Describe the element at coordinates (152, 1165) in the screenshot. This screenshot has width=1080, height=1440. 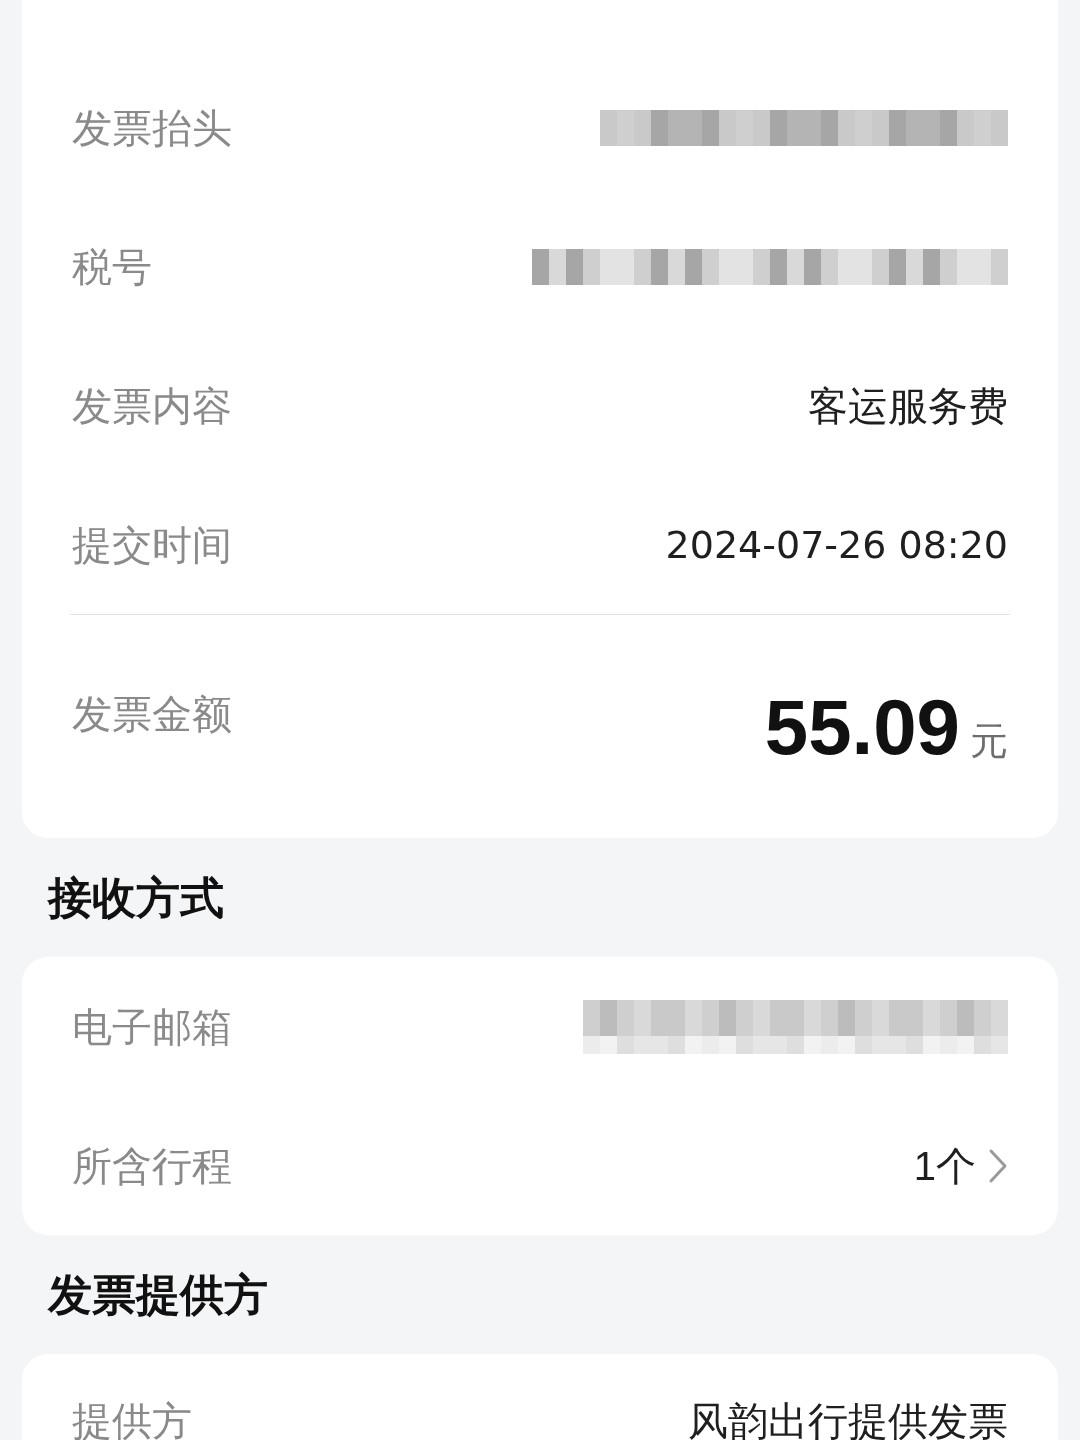
I see `field-label: 所含行程` at that location.